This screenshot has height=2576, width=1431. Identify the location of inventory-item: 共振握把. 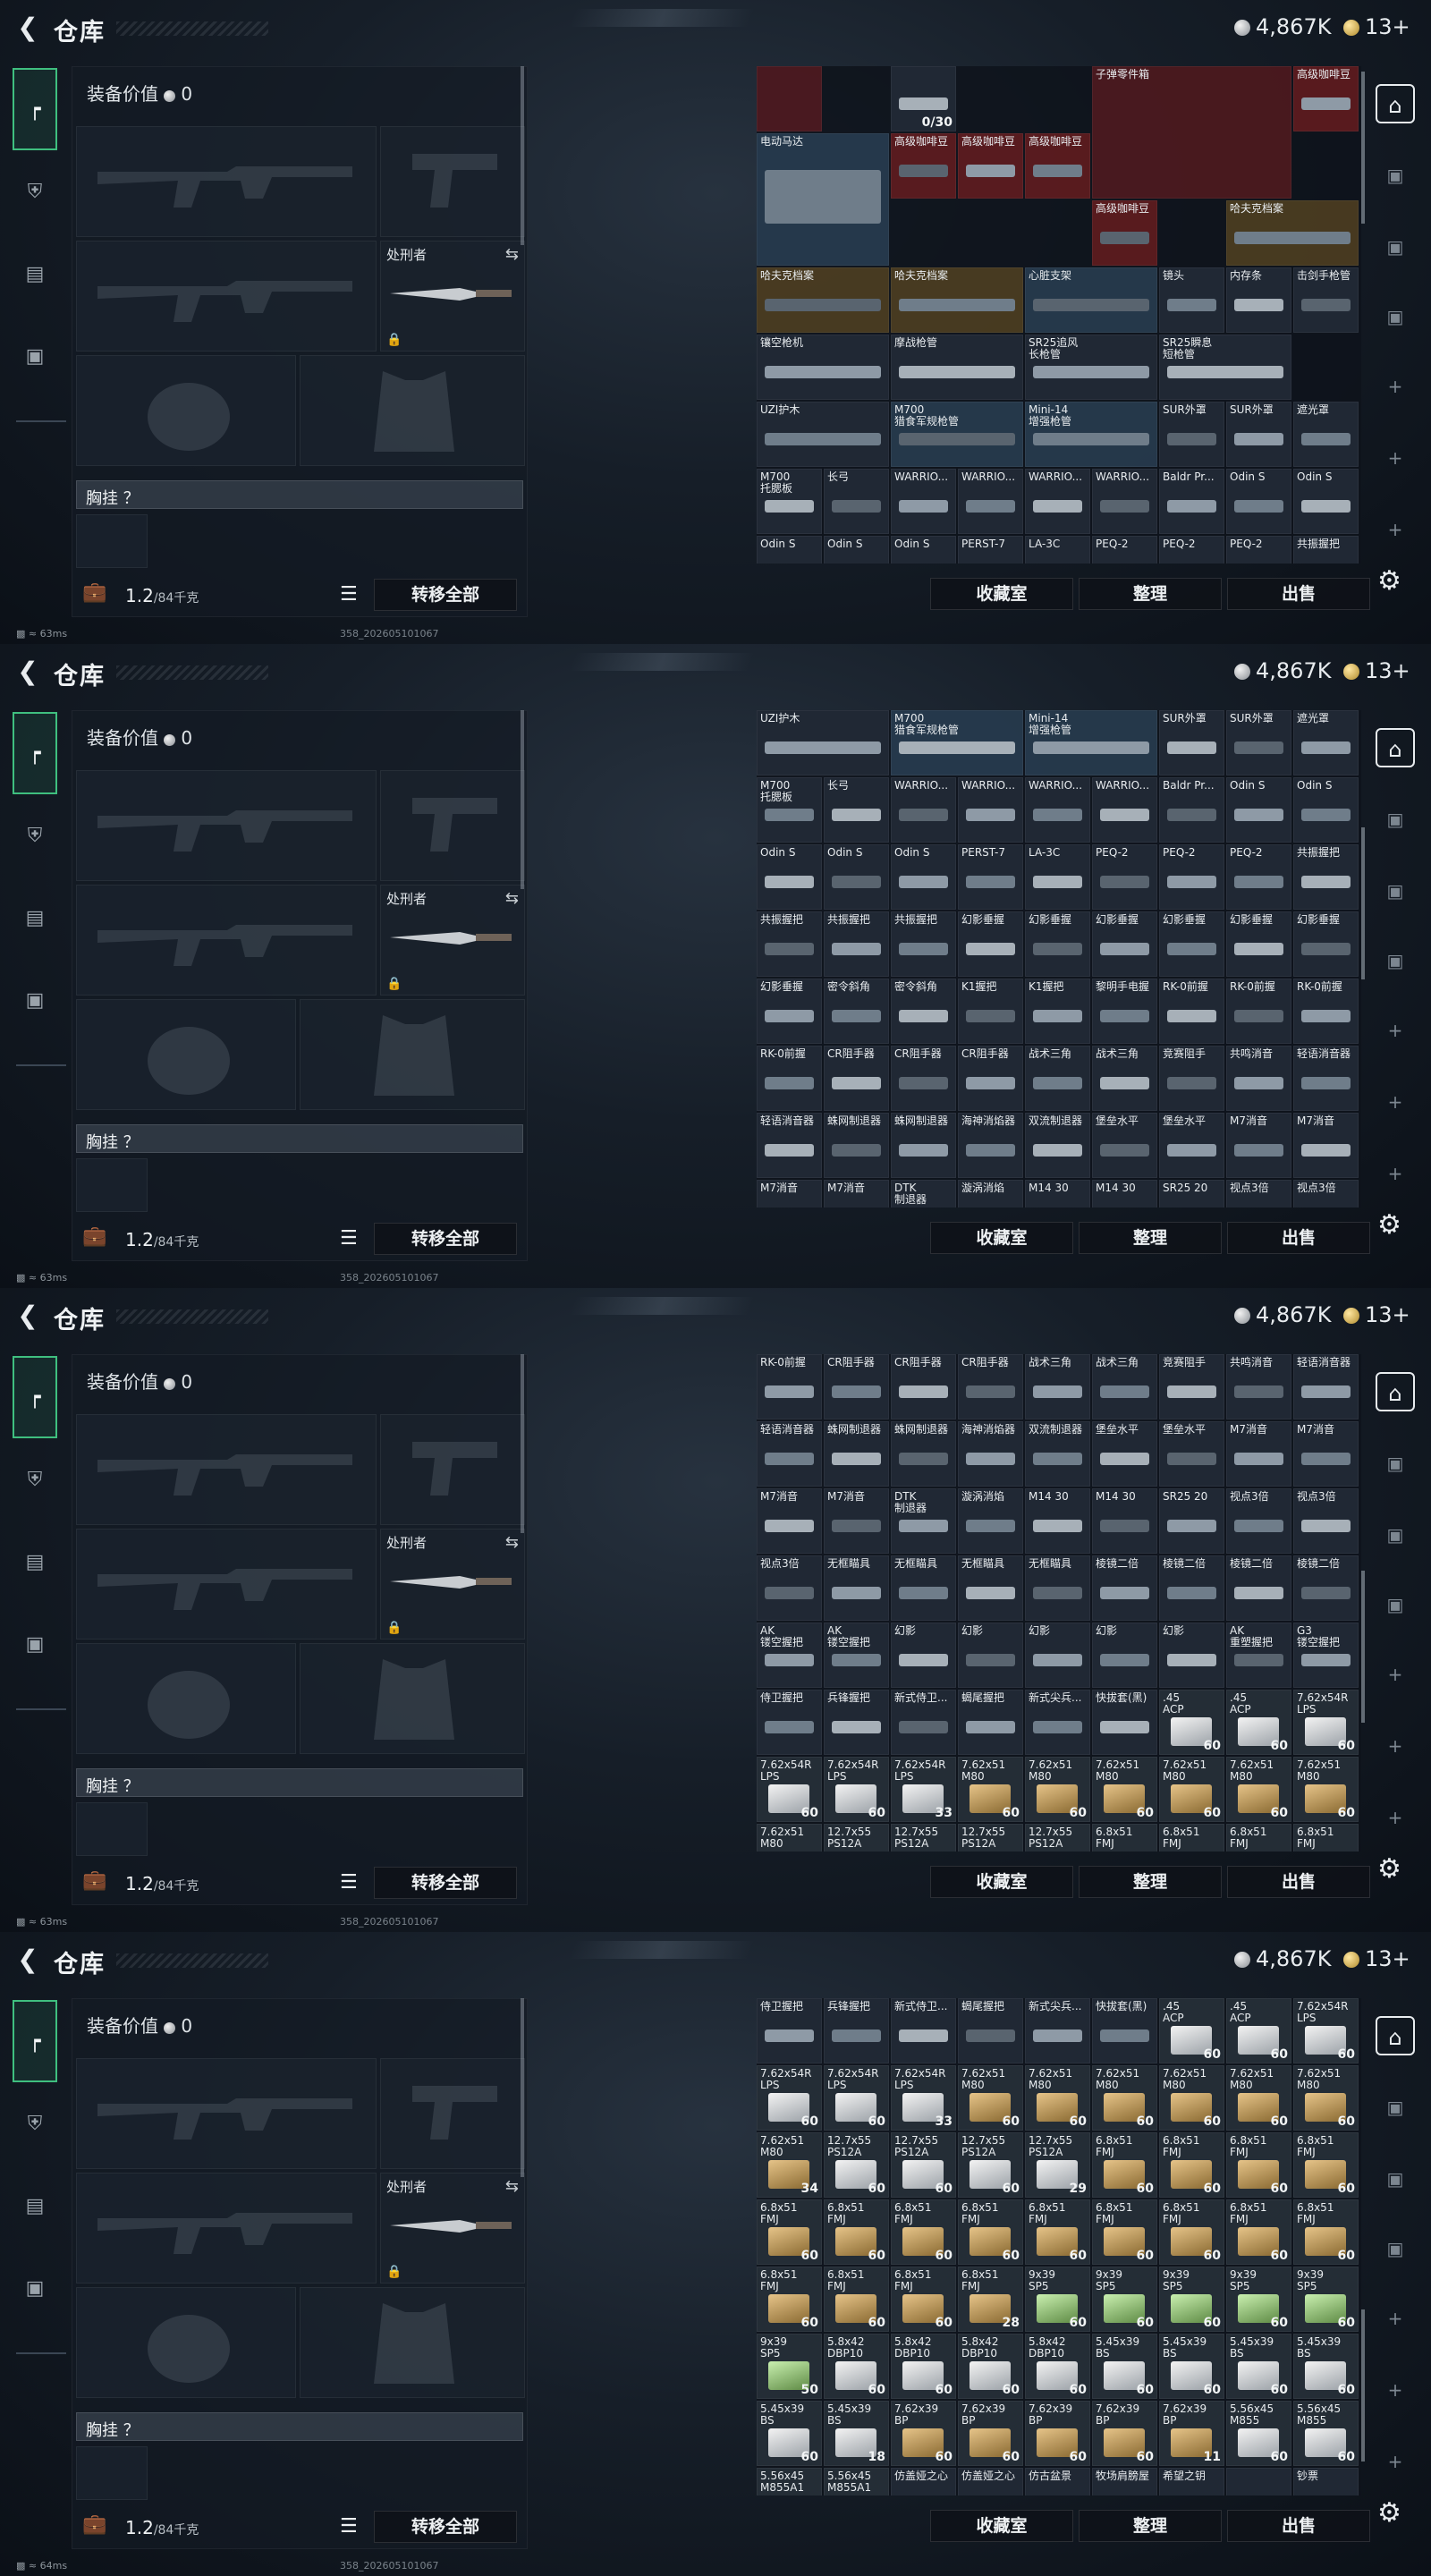
(1326, 877).